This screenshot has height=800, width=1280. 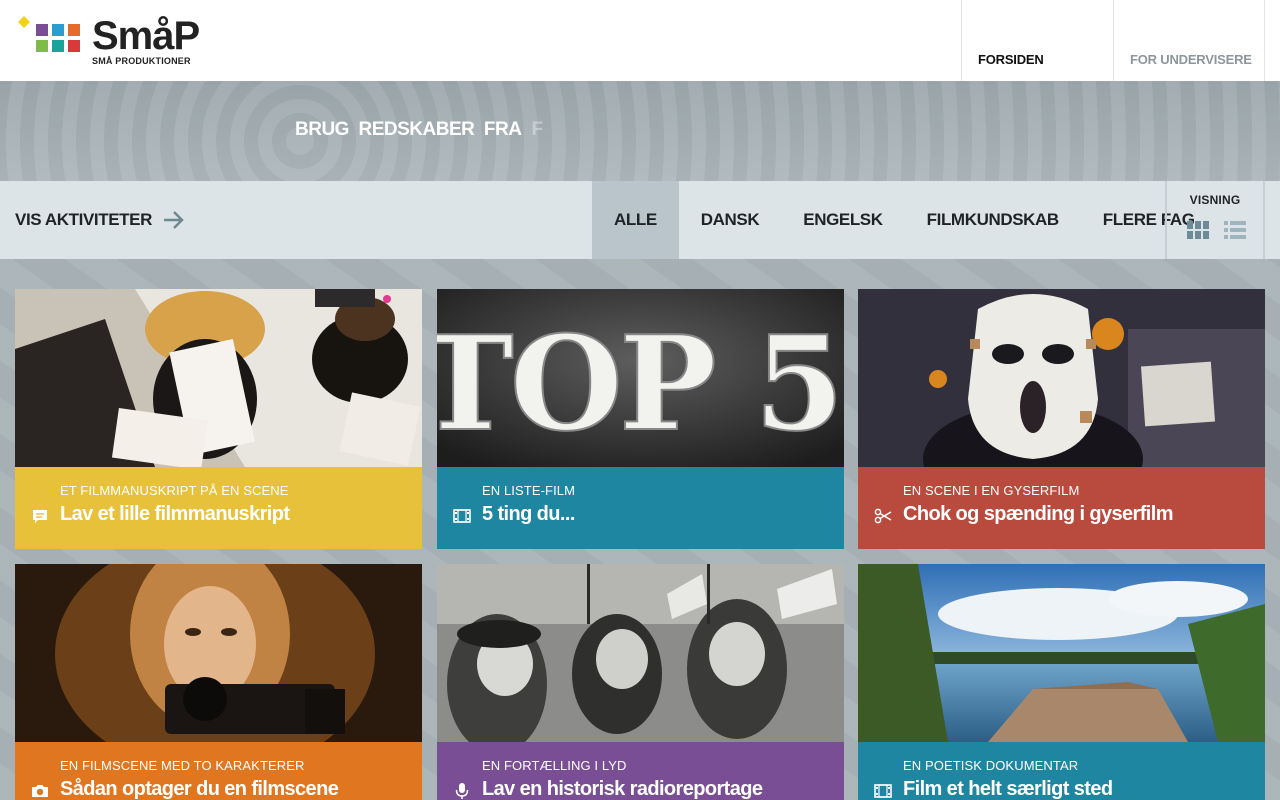 I want to click on filter-engelsk: ENGELSK, so click(x=842, y=220).